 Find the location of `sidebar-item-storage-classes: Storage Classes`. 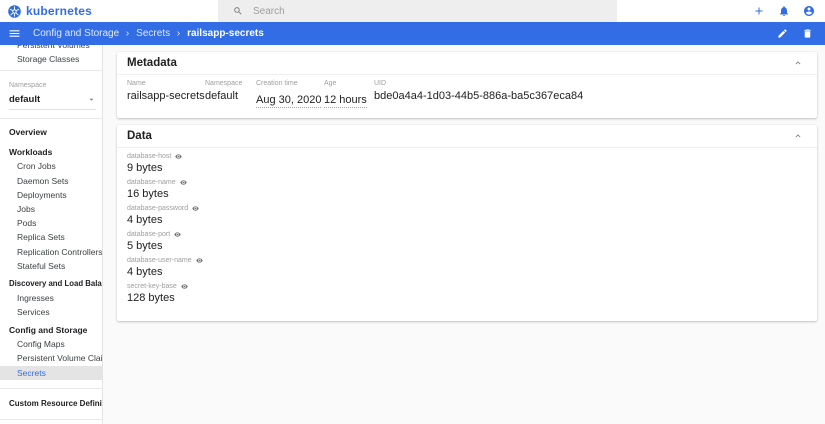

sidebar-item-storage-classes: Storage Classes is located at coordinates (51, 59).